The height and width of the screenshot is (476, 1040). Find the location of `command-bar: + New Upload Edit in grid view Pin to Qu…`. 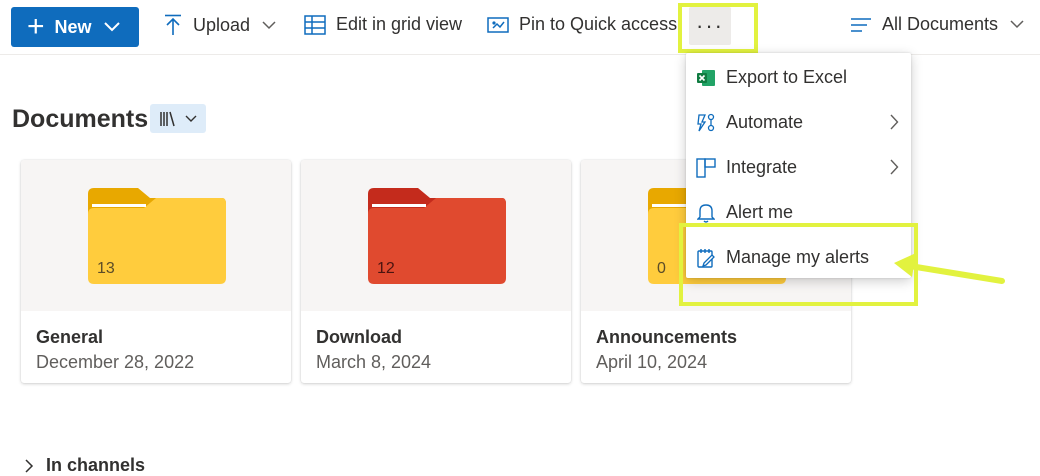

command-bar: + New Upload Edit in grid view Pin to Qu… is located at coordinates (520, 27).